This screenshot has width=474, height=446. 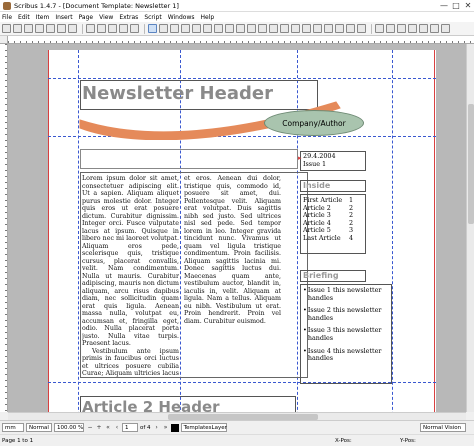 What do you see at coordinates (408, 440) in the screenshot?
I see `y-position-label: Y-Pos:` at bounding box center [408, 440].